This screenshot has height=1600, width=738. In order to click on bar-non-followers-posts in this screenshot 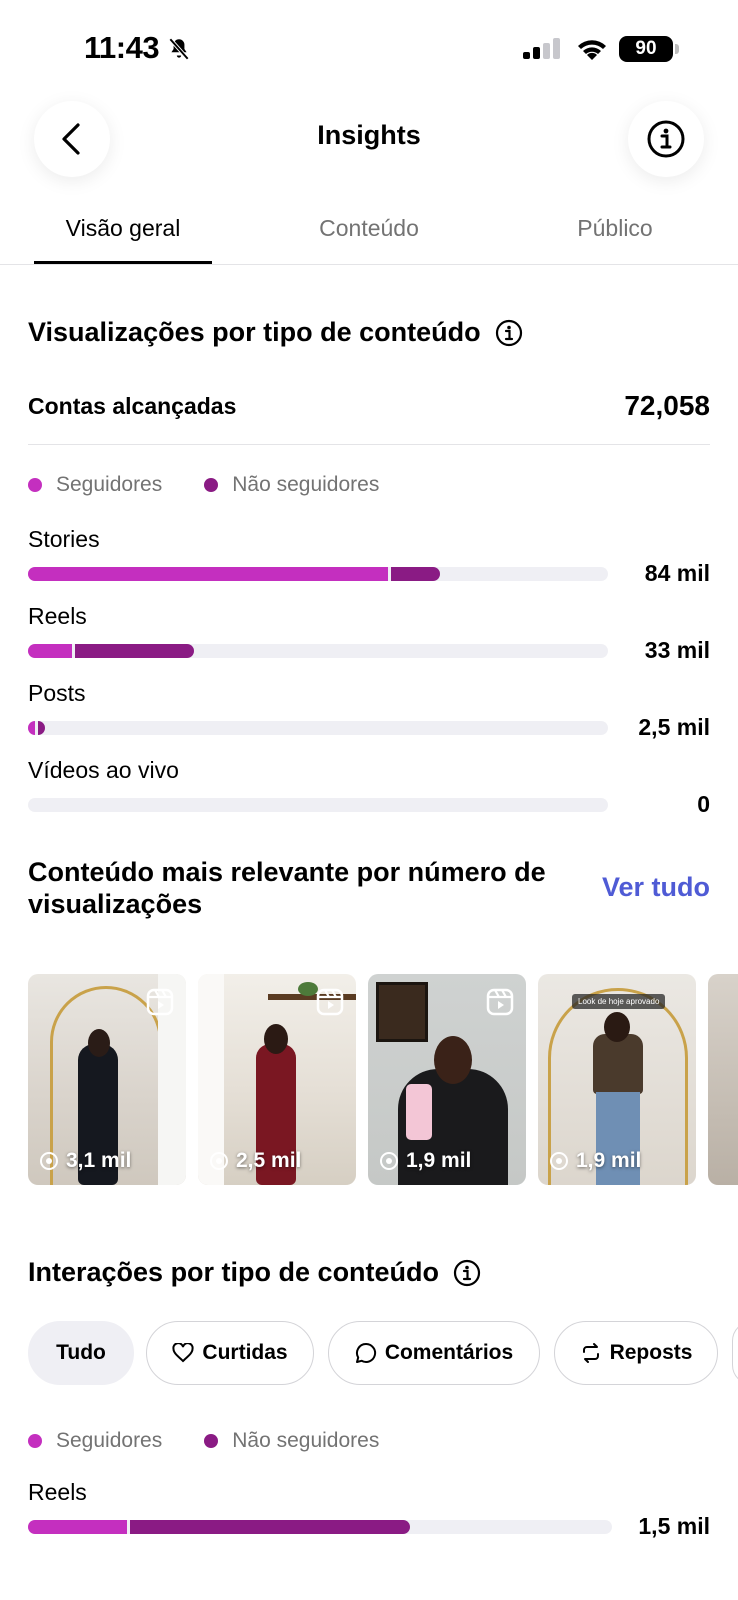, I will do `click(41, 728)`.